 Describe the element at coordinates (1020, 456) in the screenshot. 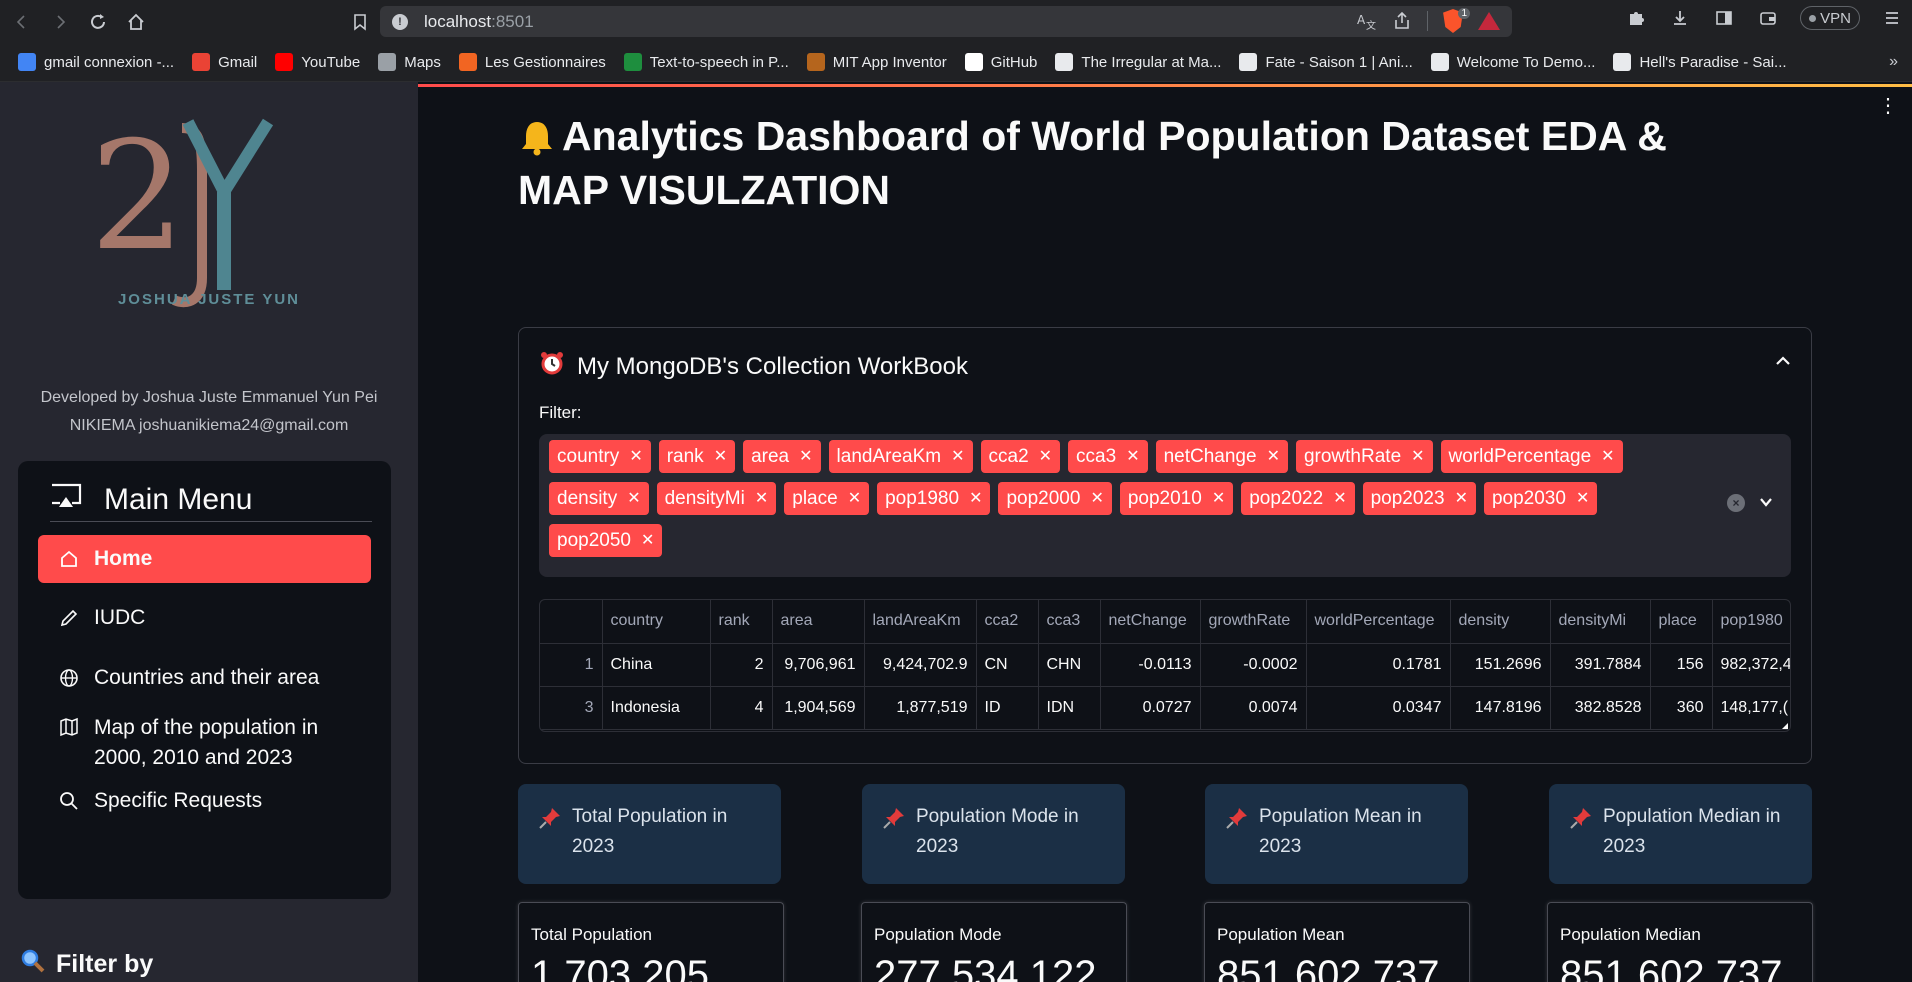

I see `filter-tag: cca2 ✕` at that location.